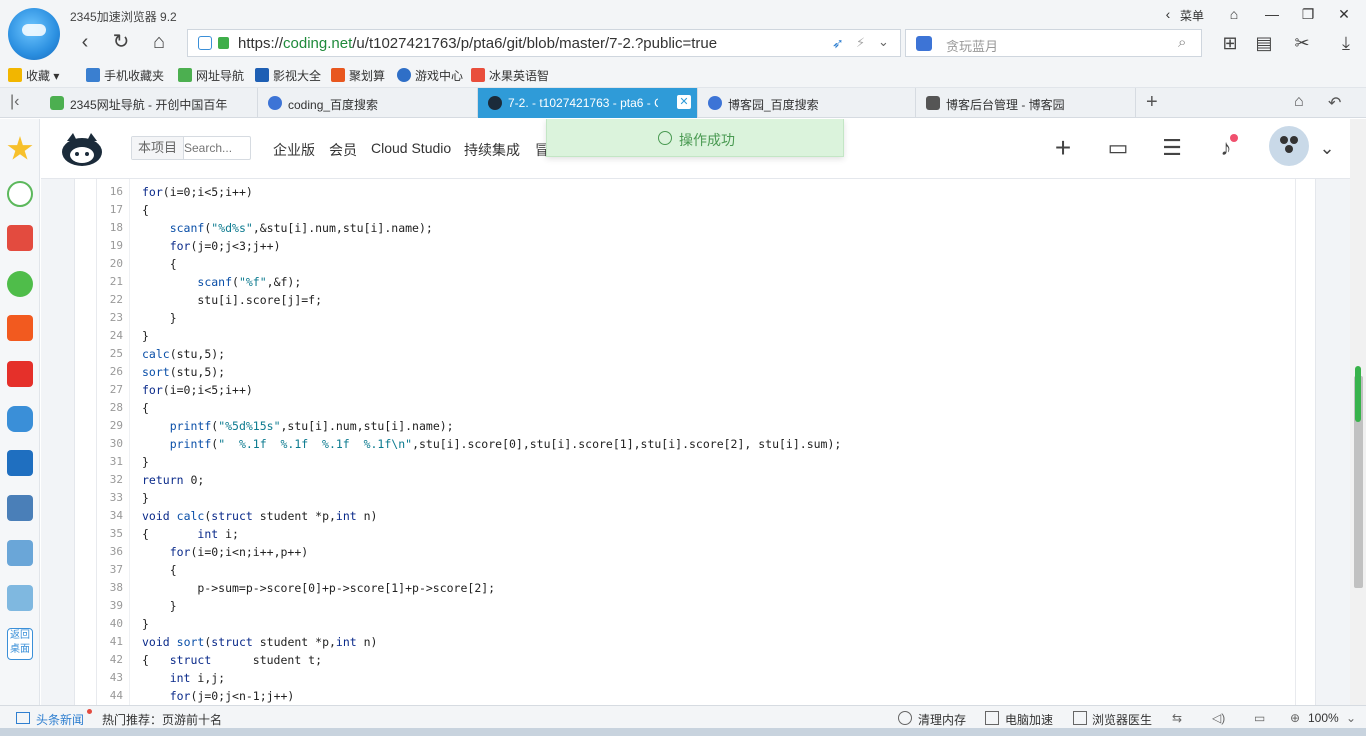 Image resolution: width=1366 pixels, height=736 pixels. I want to click on computer-icon, so click(20, 508).